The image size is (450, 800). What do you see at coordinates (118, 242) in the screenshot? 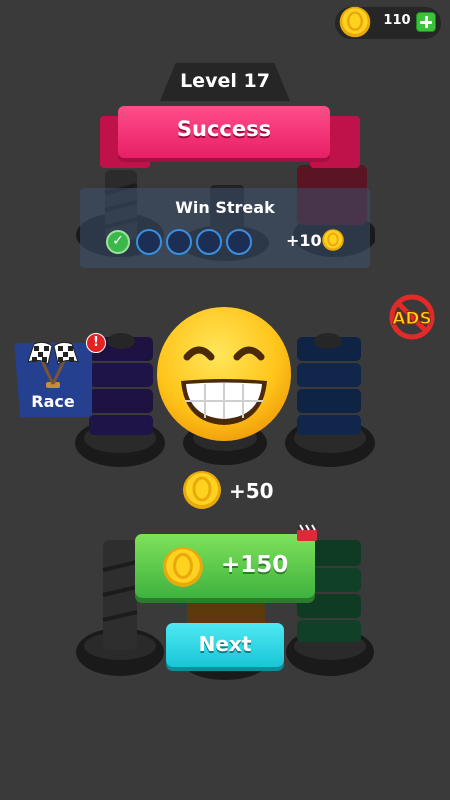
I see `streak-step-completed: ✓` at bounding box center [118, 242].